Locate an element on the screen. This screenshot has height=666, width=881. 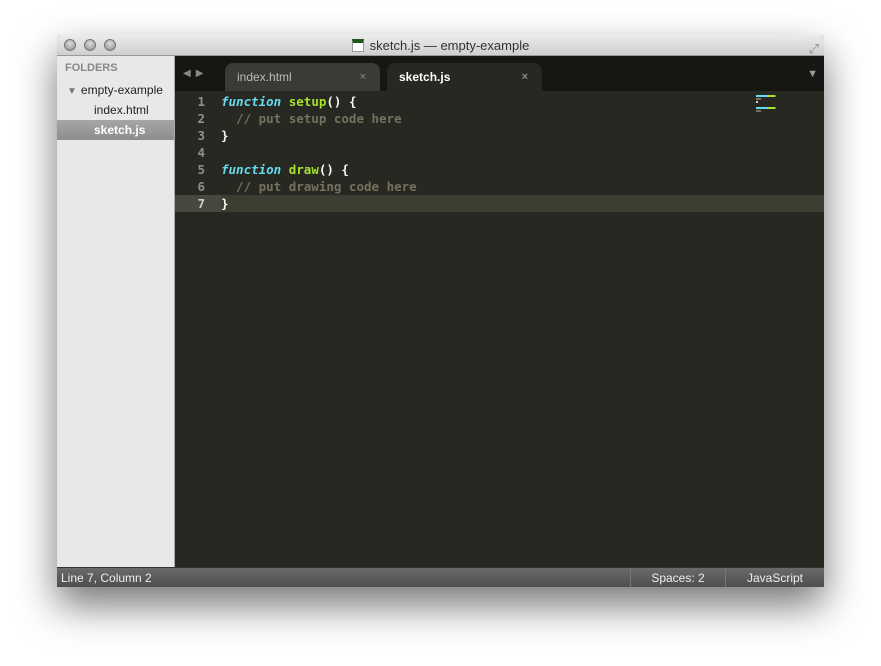
tab-label: sketch.js is located at coordinates (425, 77).